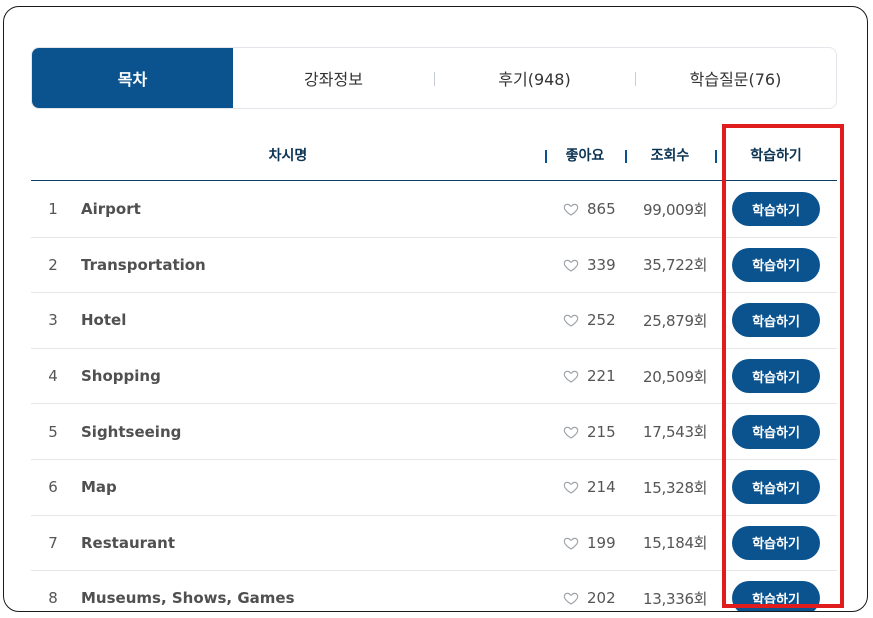  Describe the element at coordinates (99, 487) in the screenshot. I see `lesson-title: Map` at that location.